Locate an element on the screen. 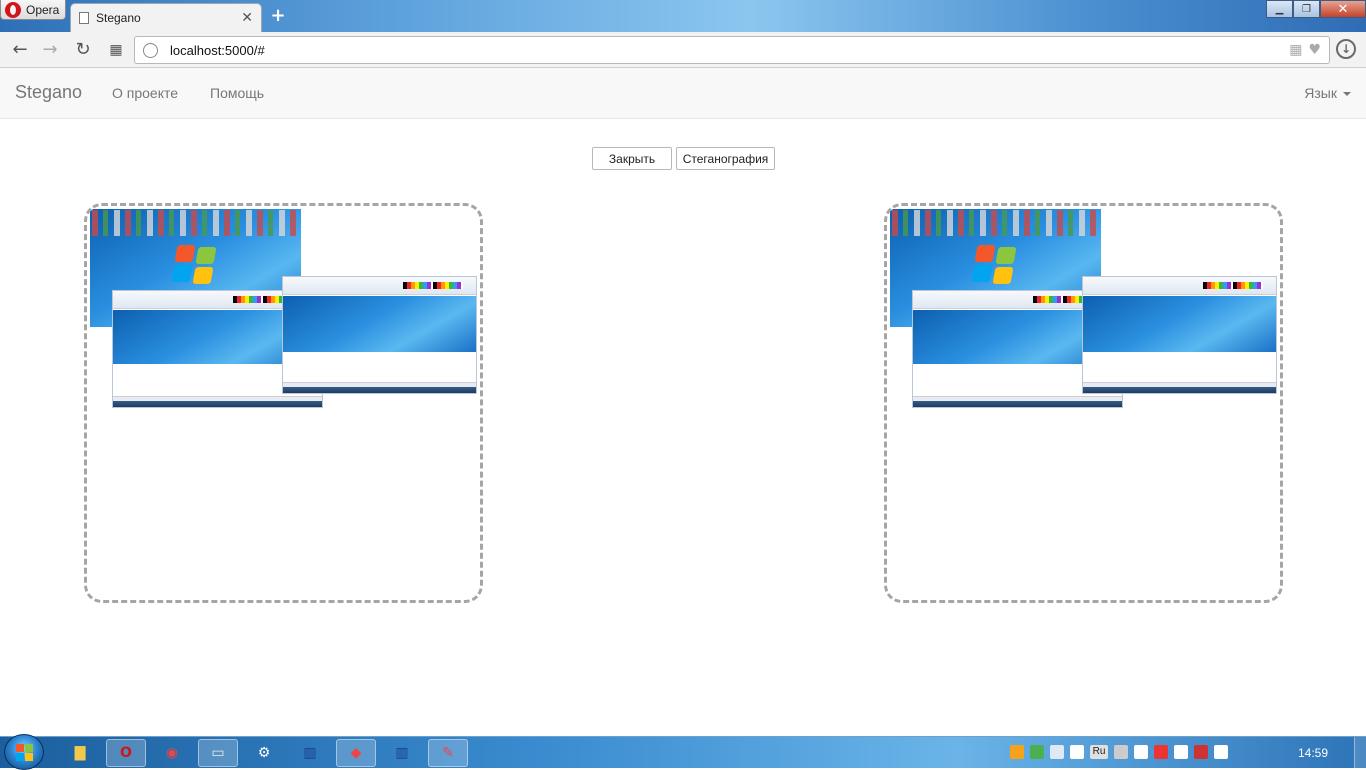  security-icon is located at coordinates (1037, 752).